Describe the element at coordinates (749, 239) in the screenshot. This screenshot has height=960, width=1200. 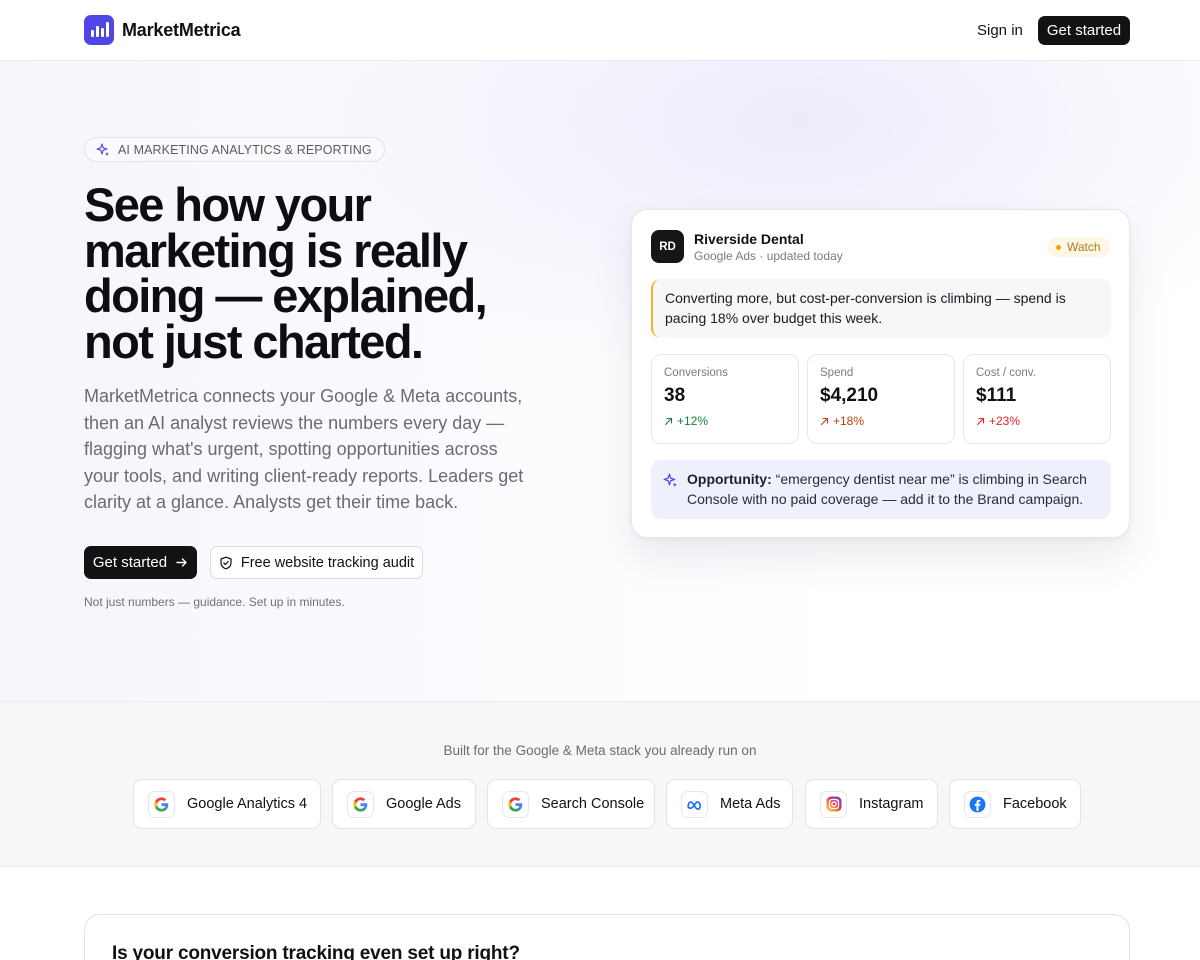
I see `client-name: Riverside Dental` at that location.